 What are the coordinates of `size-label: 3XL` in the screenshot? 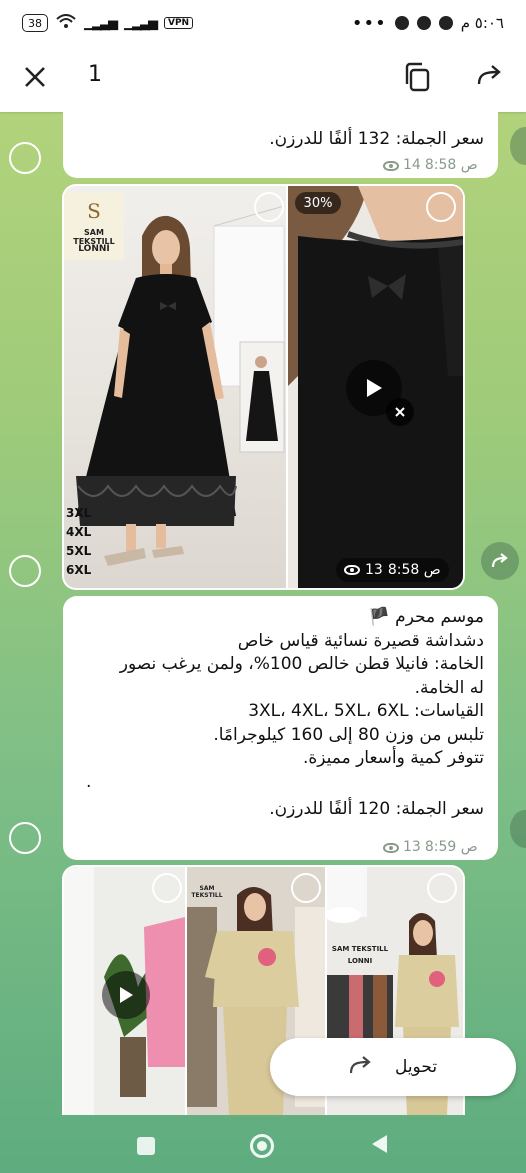 It's located at (79, 513).